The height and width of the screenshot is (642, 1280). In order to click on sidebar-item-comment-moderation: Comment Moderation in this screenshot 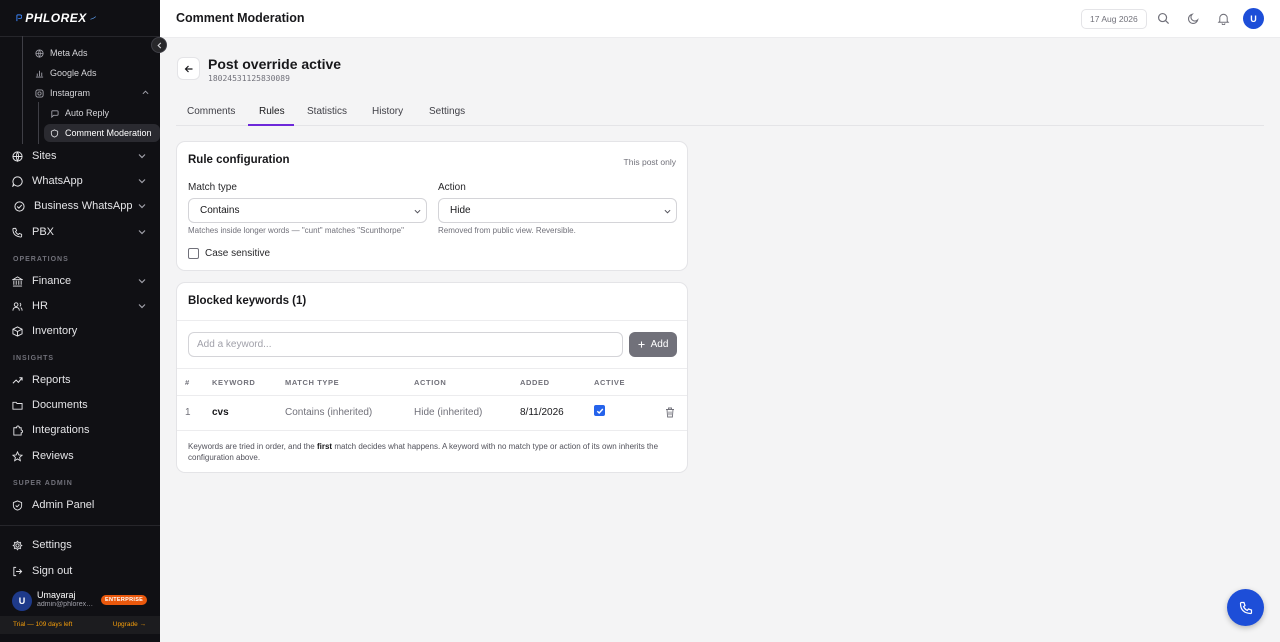, I will do `click(102, 133)`.